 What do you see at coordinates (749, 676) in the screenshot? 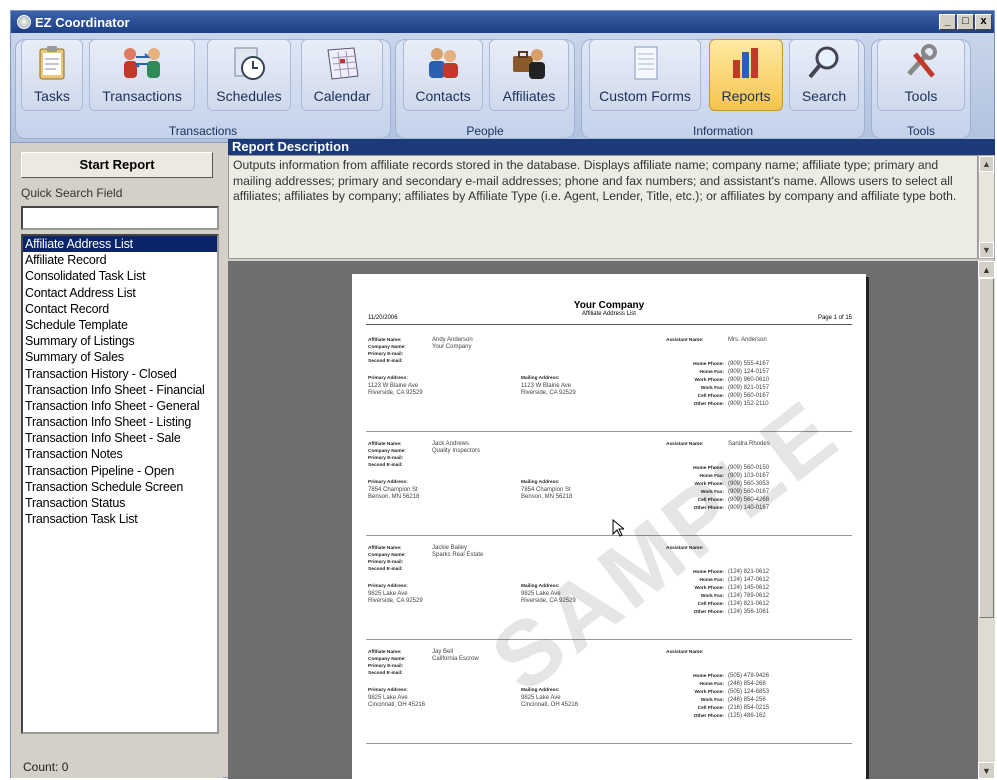
I see `phone-home: (505) 478-9426` at bounding box center [749, 676].